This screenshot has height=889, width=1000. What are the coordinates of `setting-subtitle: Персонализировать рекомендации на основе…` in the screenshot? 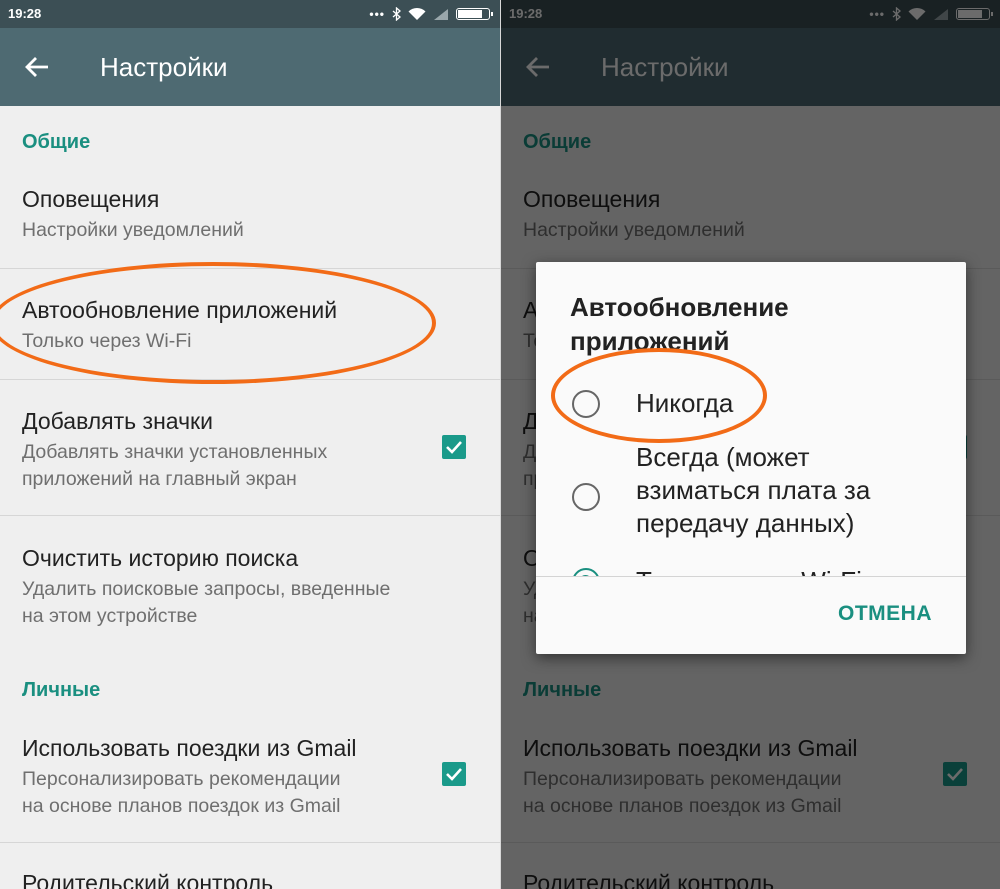 It's located at (181, 792).